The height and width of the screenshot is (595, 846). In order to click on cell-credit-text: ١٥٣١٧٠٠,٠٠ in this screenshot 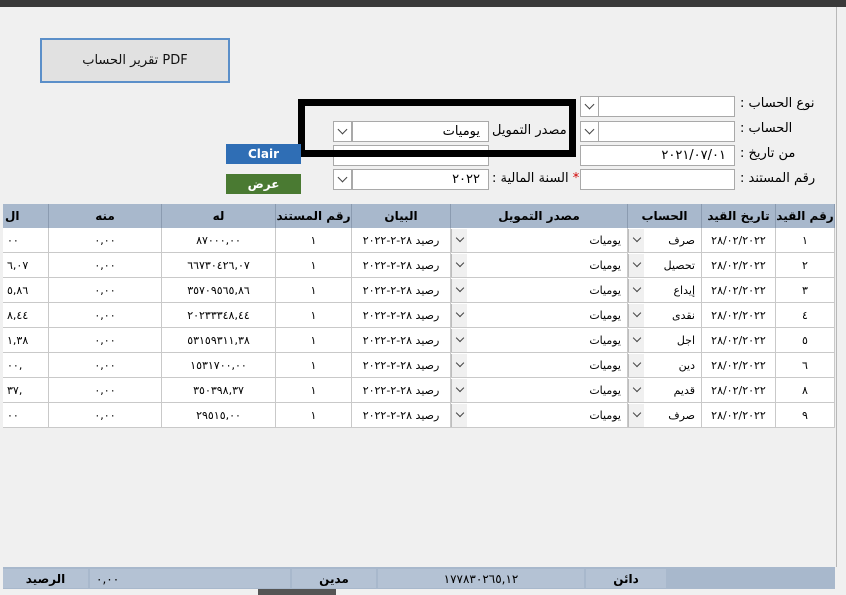, I will do `click(218, 365)`.